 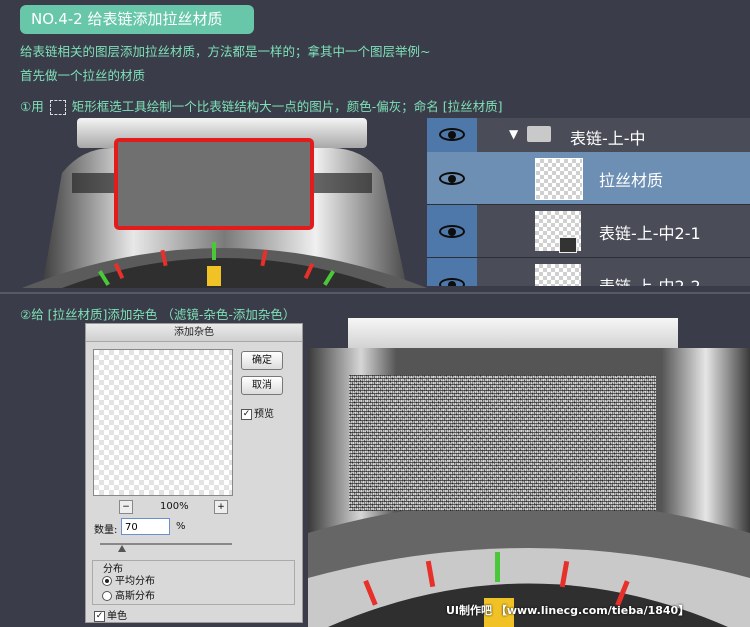 What do you see at coordinates (502, 443) in the screenshot?
I see `noise-texture-layer` at bounding box center [502, 443].